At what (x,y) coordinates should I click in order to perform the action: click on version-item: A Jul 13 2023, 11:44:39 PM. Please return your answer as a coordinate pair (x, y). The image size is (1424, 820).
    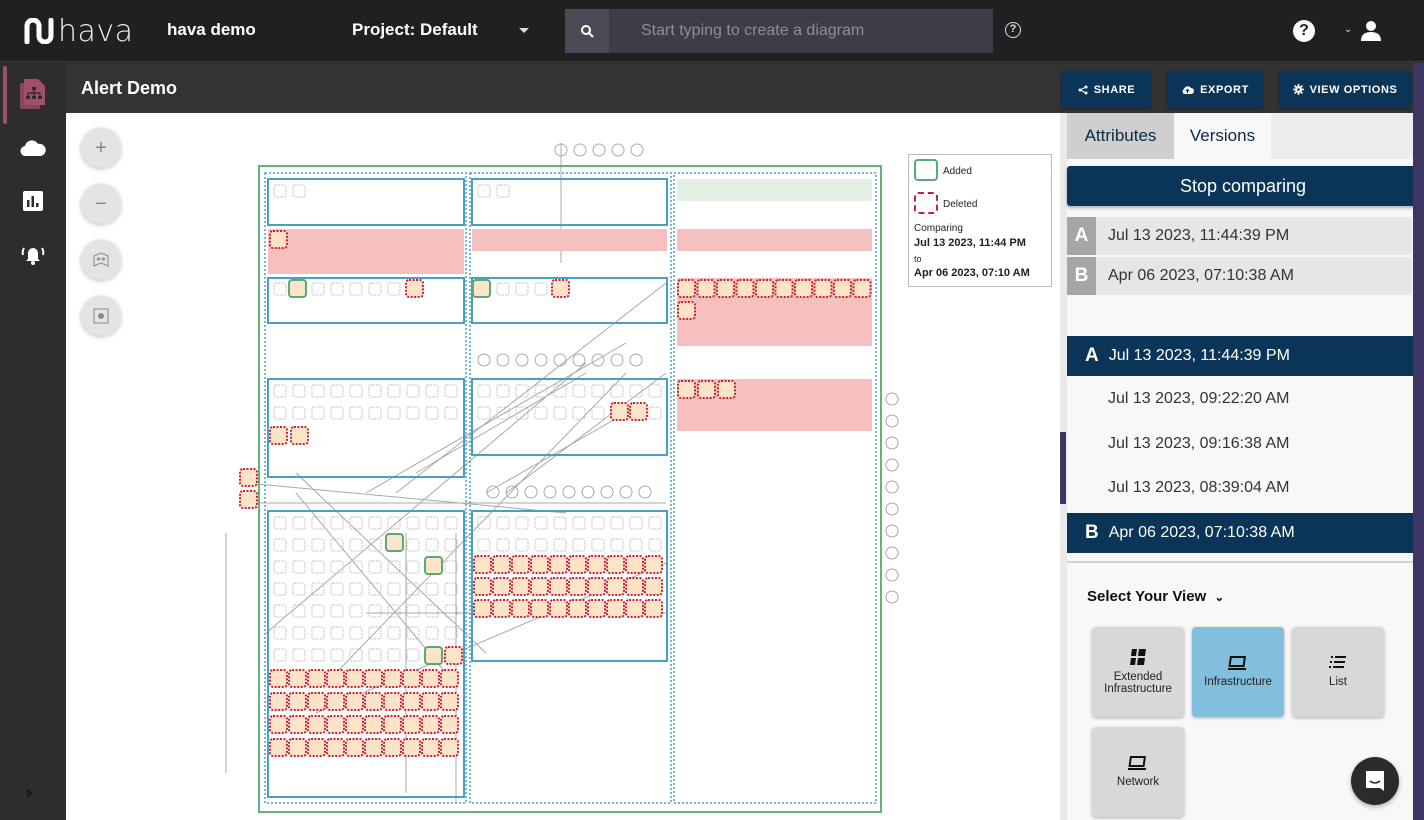
    Looking at the image, I should click on (1240, 356).